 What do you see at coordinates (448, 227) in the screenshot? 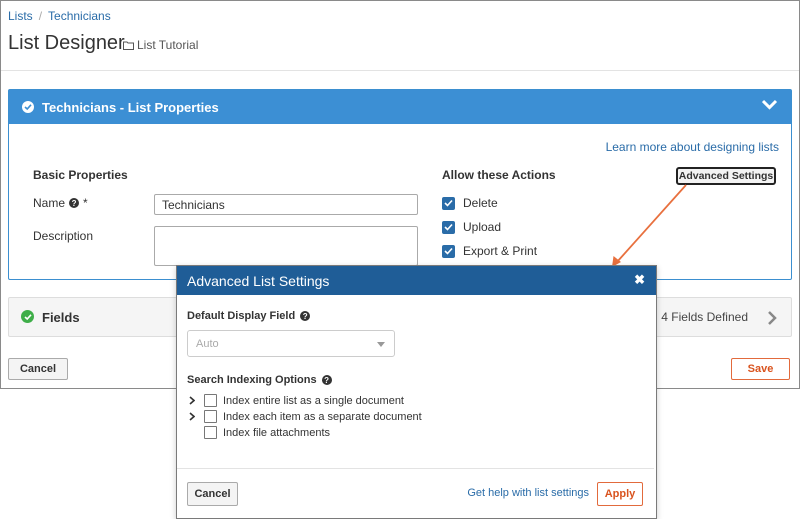
I see `upload-checkbox` at bounding box center [448, 227].